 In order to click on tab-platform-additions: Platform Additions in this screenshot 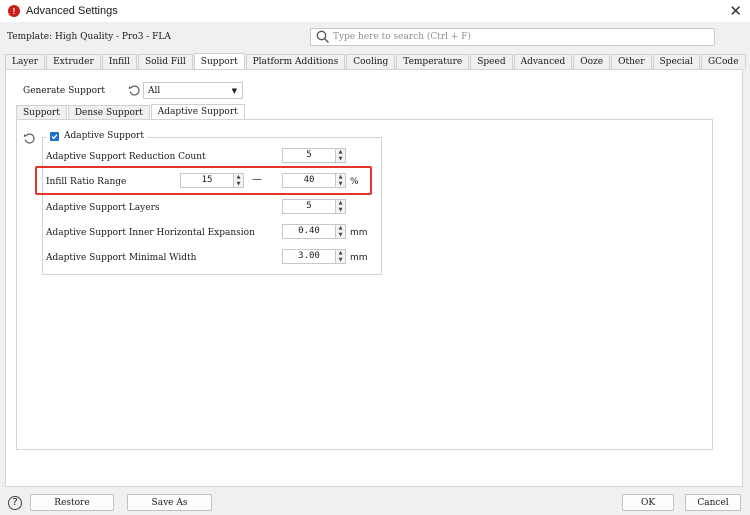, I will do `click(295, 61)`.